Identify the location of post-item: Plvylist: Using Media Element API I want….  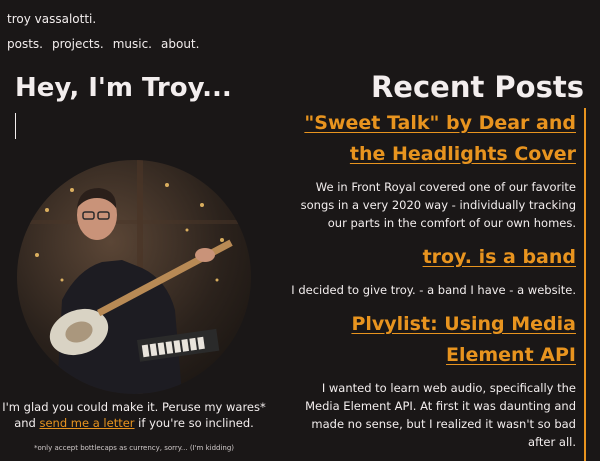
(431, 380).